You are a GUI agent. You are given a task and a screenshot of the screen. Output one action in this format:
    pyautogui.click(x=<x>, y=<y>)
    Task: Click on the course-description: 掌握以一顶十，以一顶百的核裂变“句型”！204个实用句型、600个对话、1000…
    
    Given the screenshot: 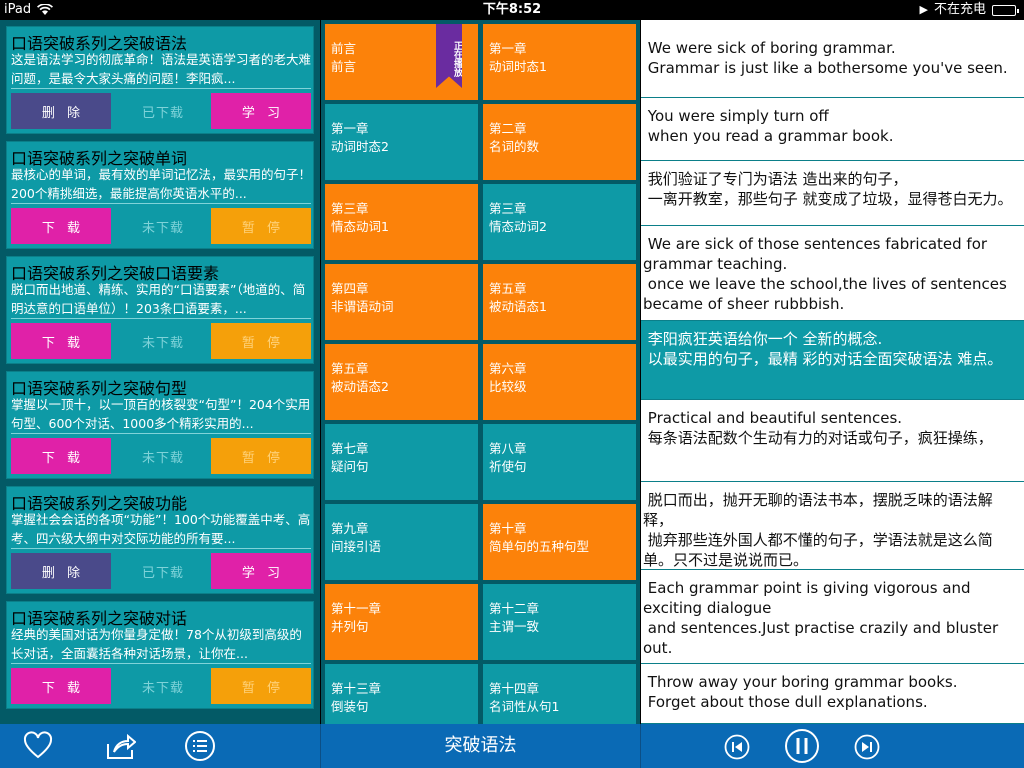 What is the action you would take?
    pyautogui.click(x=161, y=414)
    